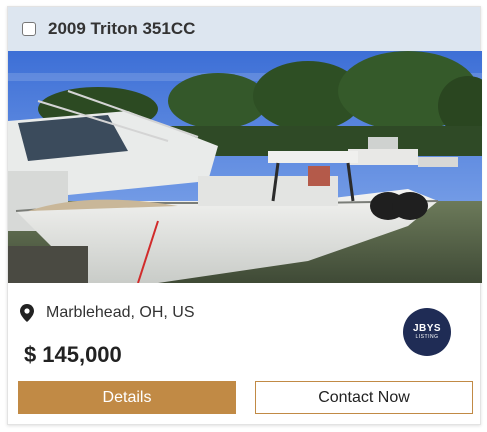 The image size is (487, 432). Describe the element at coordinates (127, 397) in the screenshot. I see `details-button: Details` at that location.